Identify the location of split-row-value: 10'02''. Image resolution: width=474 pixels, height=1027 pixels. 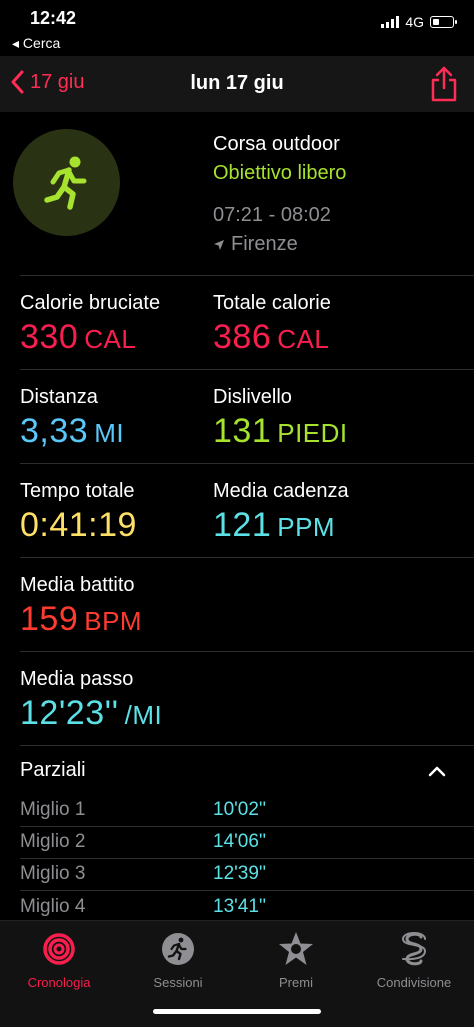
(240, 809).